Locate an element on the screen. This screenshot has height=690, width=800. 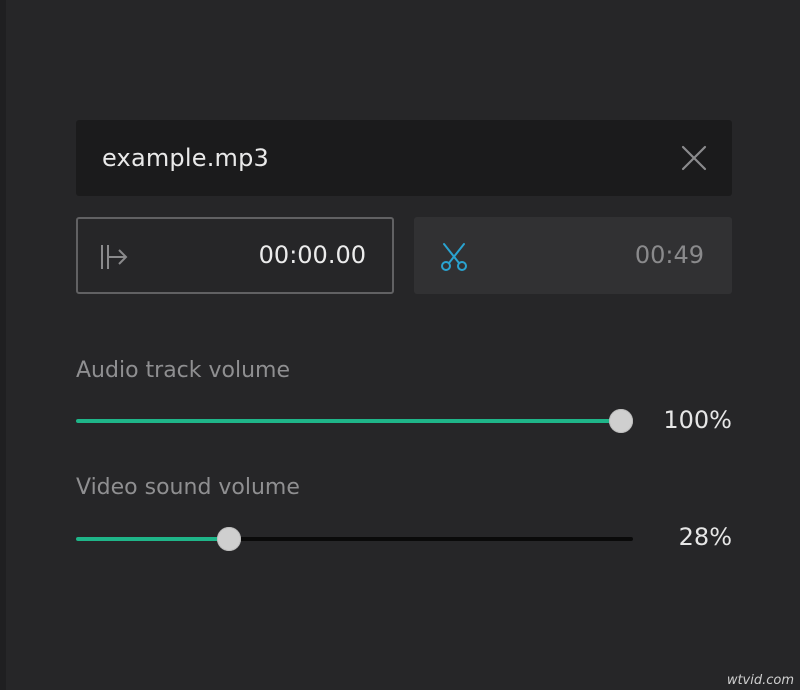
watermark: wtvid.com is located at coordinates (760, 680).